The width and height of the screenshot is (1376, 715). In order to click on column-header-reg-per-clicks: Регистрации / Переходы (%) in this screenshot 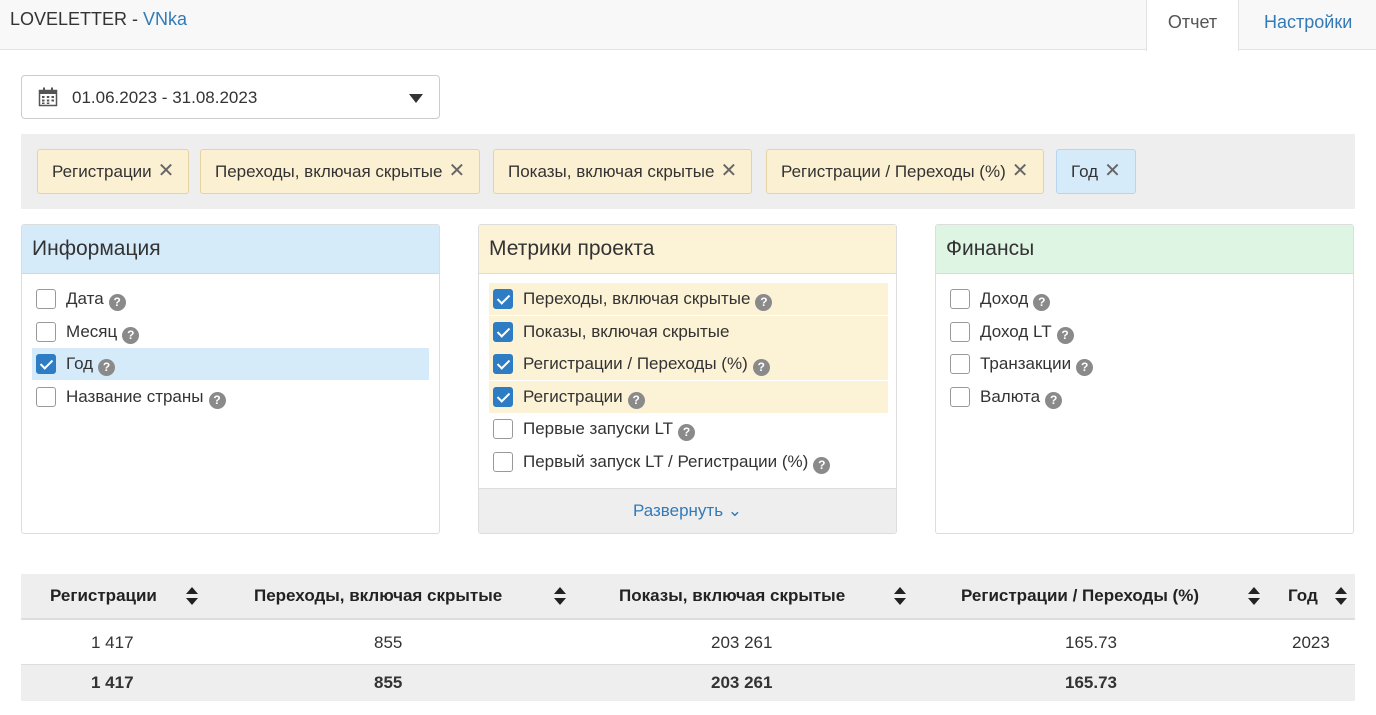, I will do `click(1080, 597)`.